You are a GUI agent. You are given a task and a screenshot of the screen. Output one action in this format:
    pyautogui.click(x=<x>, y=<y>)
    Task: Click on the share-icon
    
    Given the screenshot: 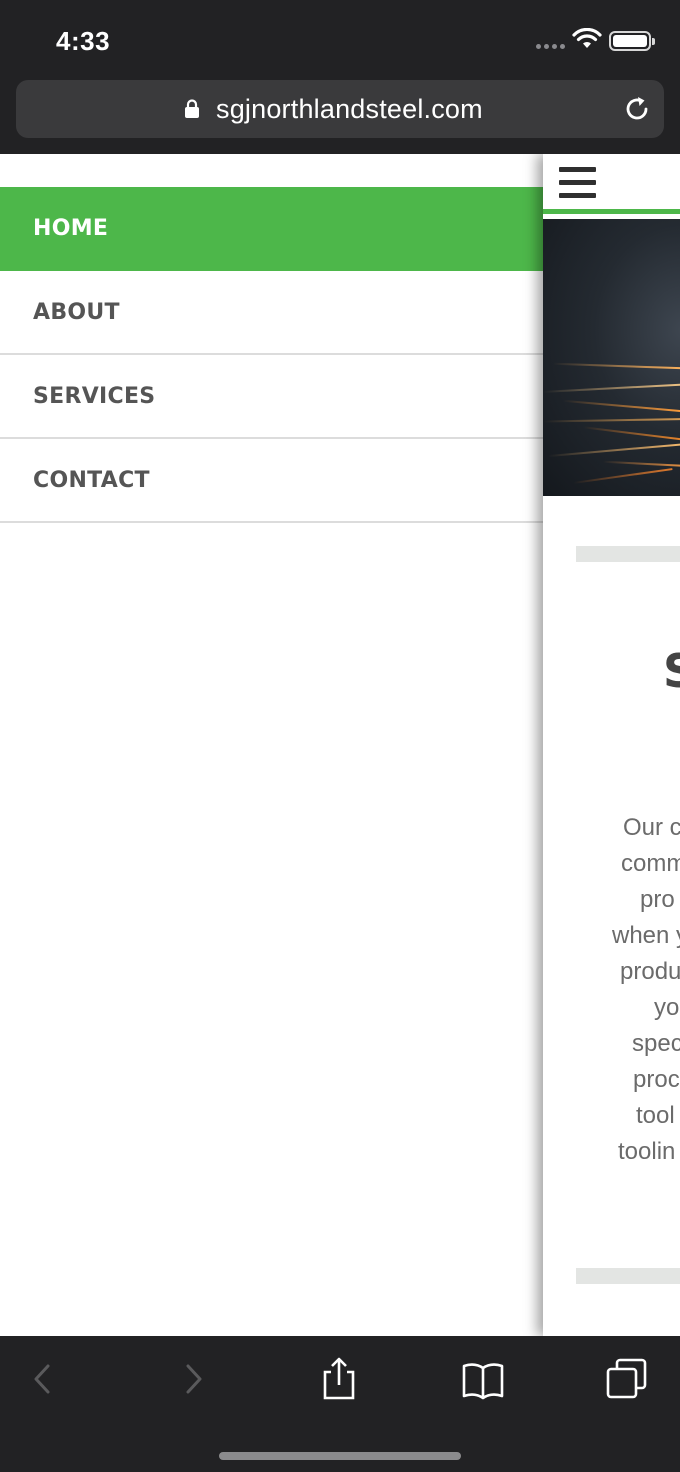 What is the action you would take?
    pyautogui.click(x=339, y=1379)
    